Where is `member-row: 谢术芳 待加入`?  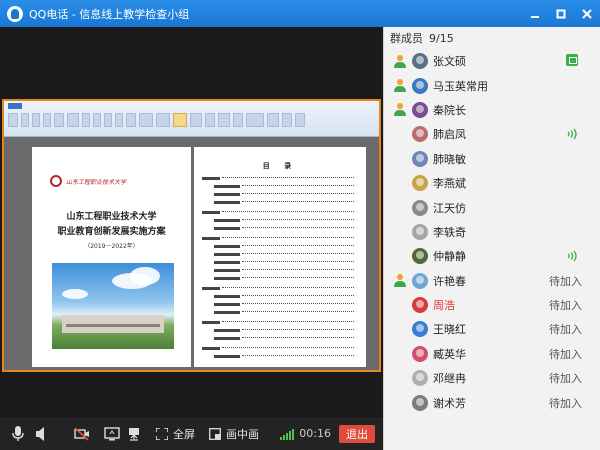
member-row: 谢术芳 待加入 is located at coordinates (492, 402).